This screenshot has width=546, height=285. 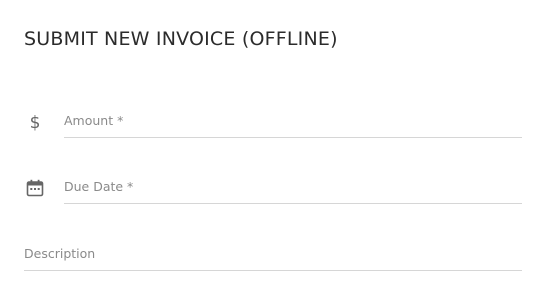 I want to click on calendar-icon, so click(x=35, y=188).